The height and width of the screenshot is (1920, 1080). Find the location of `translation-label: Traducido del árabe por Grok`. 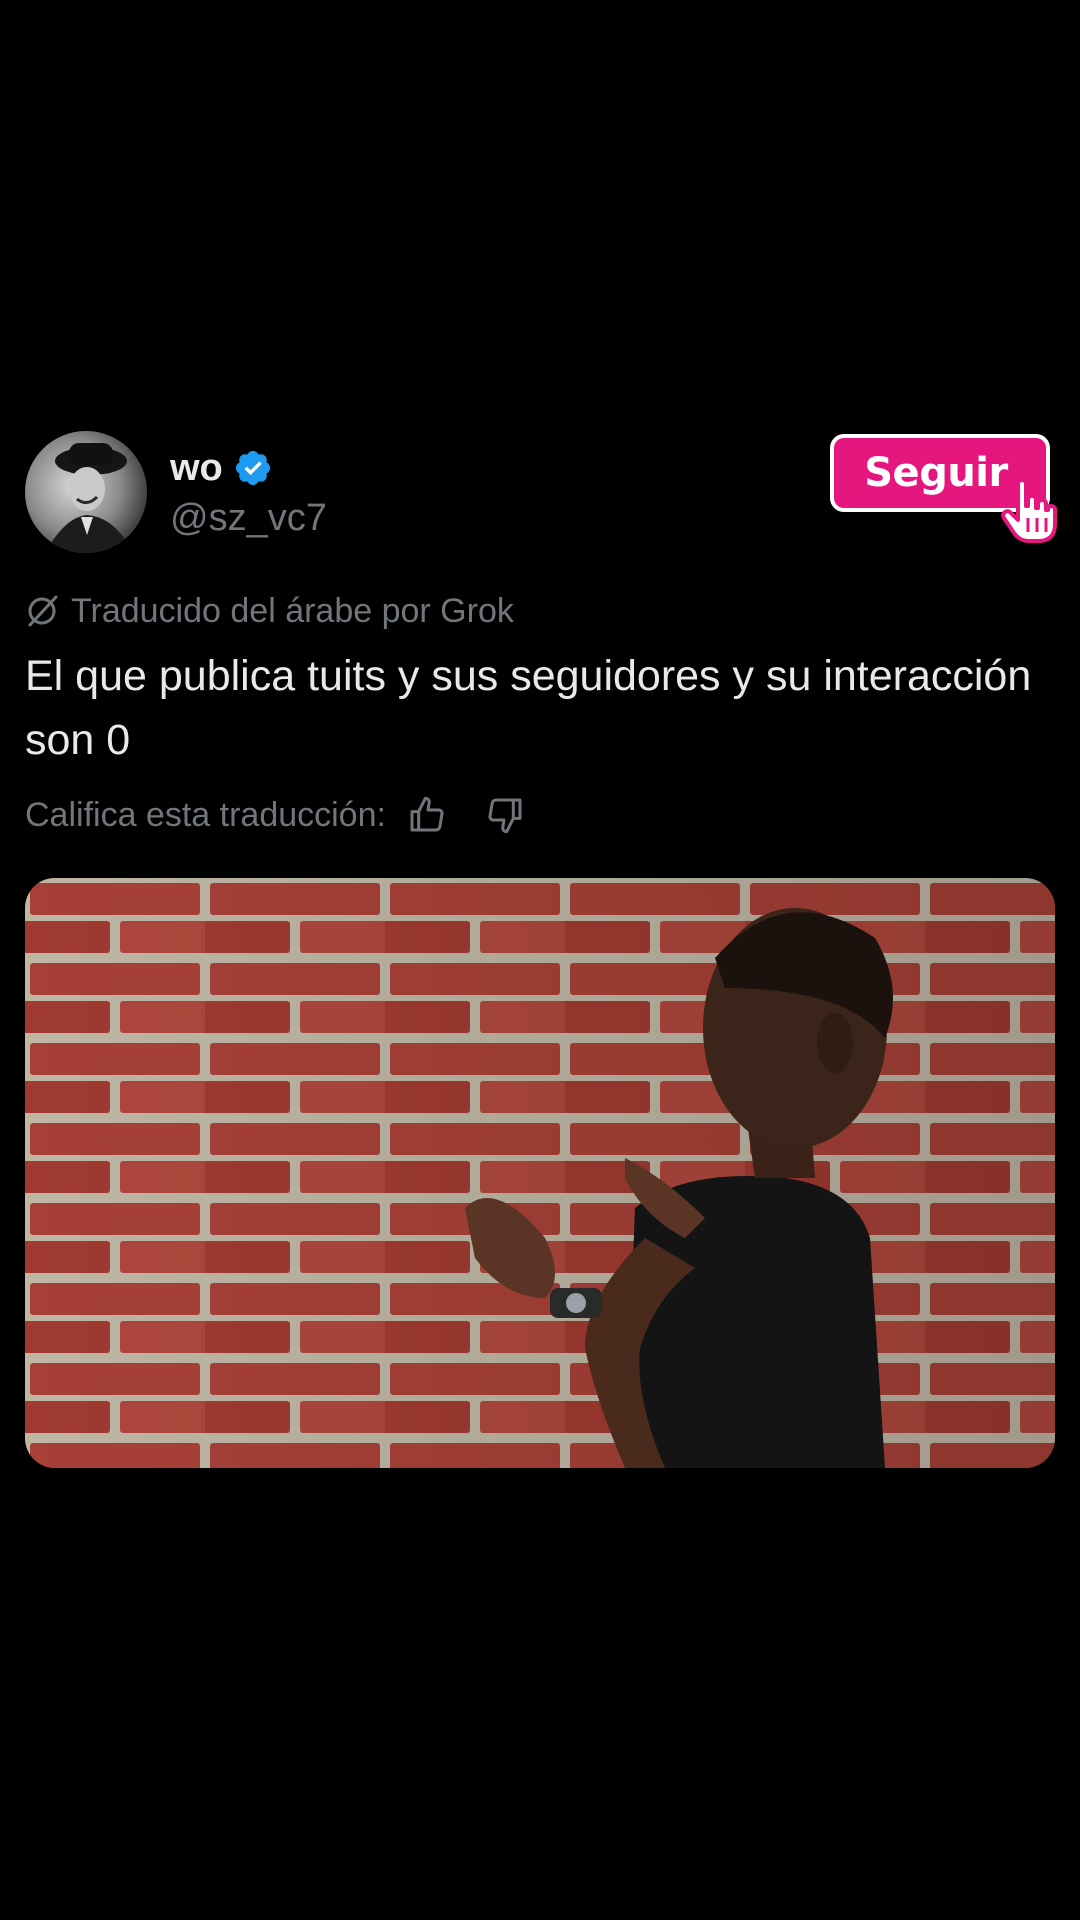

translation-label: Traducido del árabe por Grok is located at coordinates (292, 610).